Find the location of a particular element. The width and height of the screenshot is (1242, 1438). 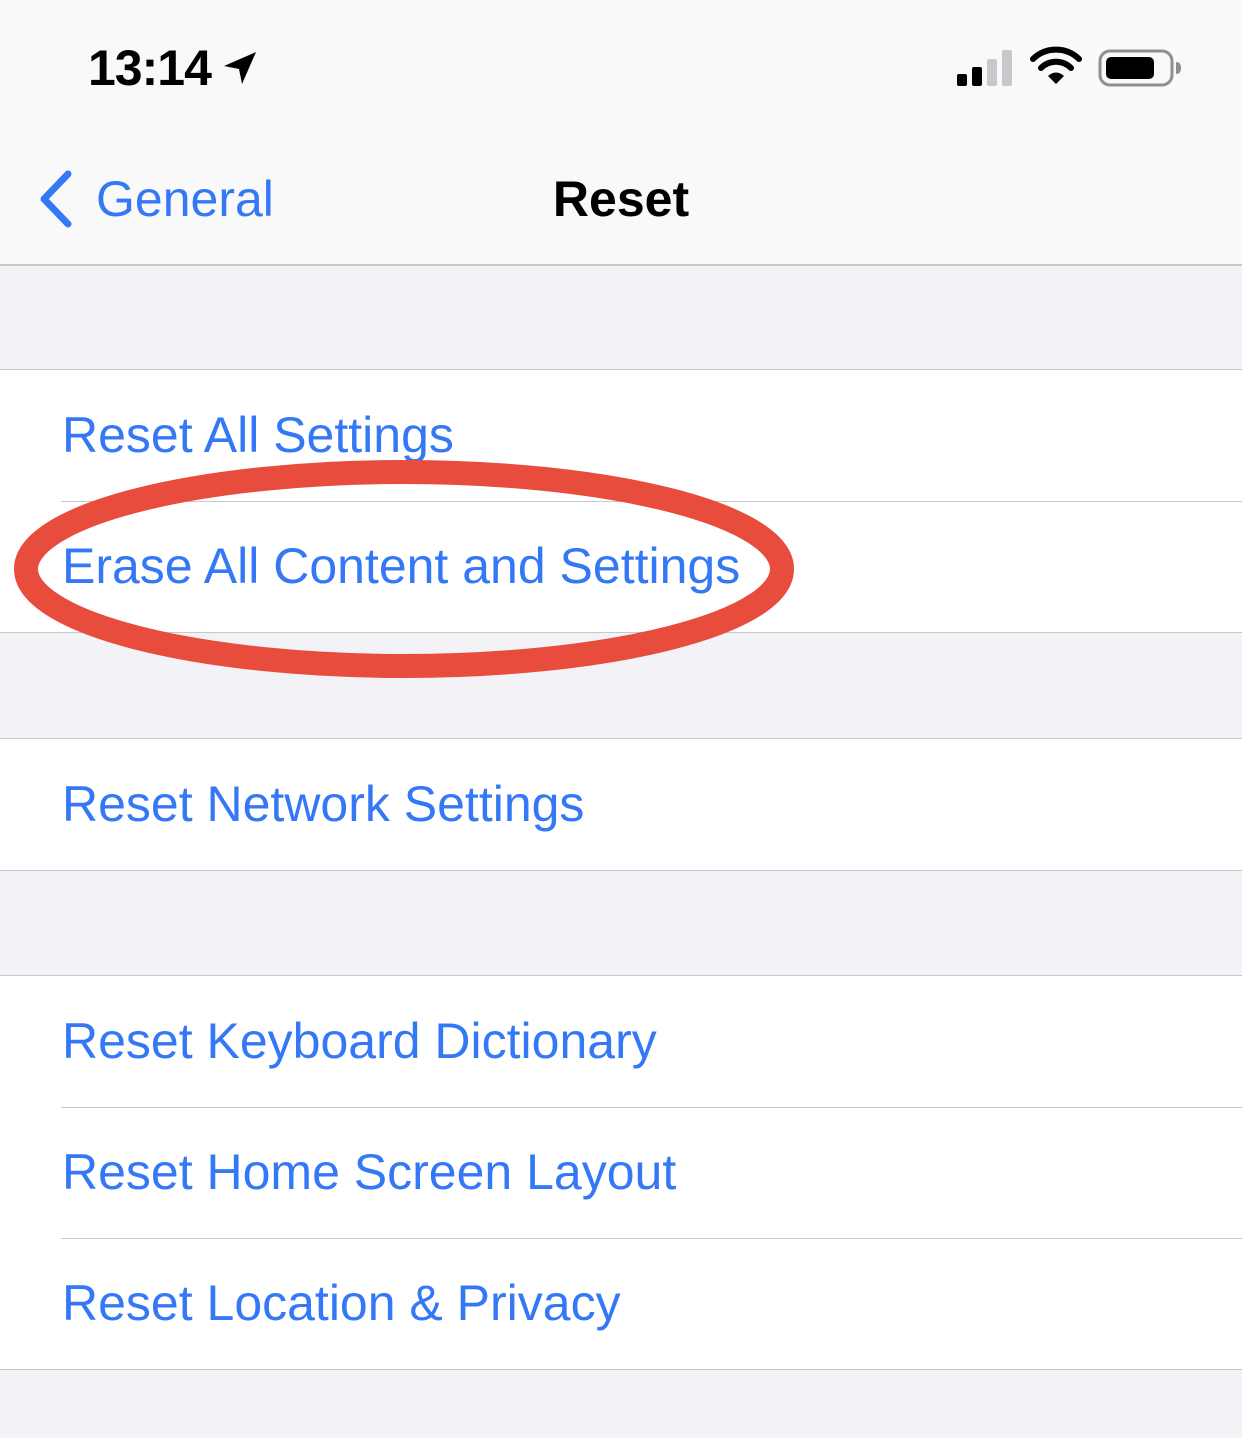

battery-icon is located at coordinates (1139, 68).